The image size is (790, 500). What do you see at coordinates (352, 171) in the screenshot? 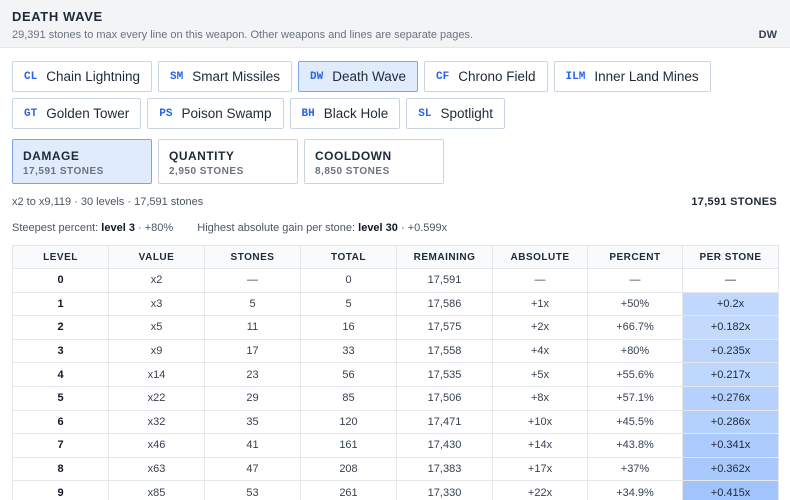
I see `stat-cost: 8,850 STONES` at bounding box center [352, 171].